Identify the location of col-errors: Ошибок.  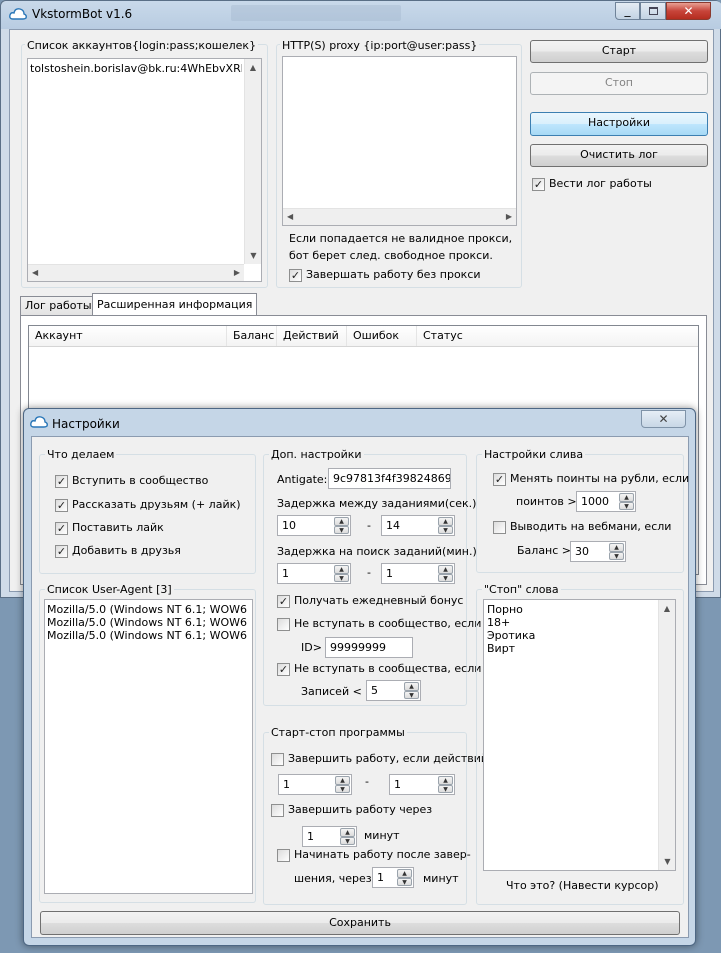
(382, 336).